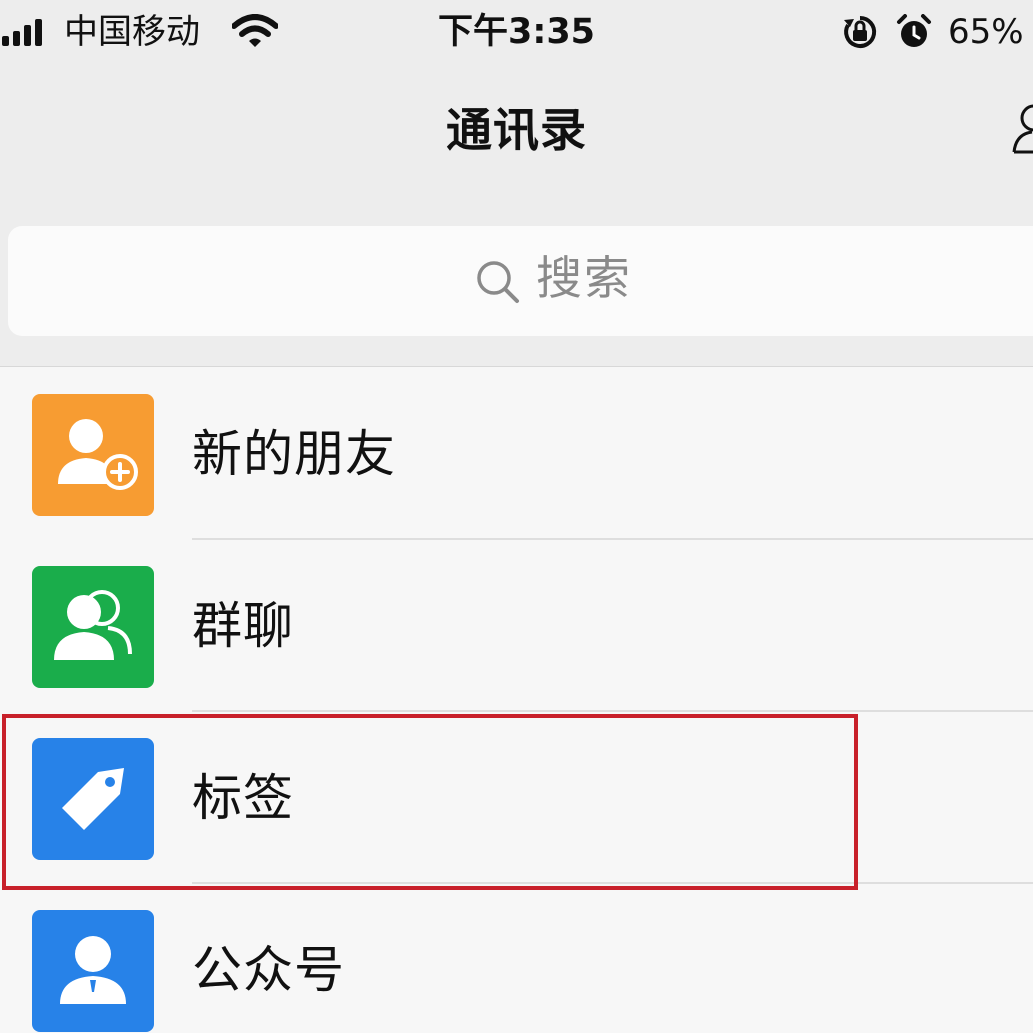 Image resolution: width=1033 pixels, height=1033 pixels. What do you see at coordinates (294, 454) in the screenshot?
I see `list-item-label: 新的朋友` at bounding box center [294, 454].